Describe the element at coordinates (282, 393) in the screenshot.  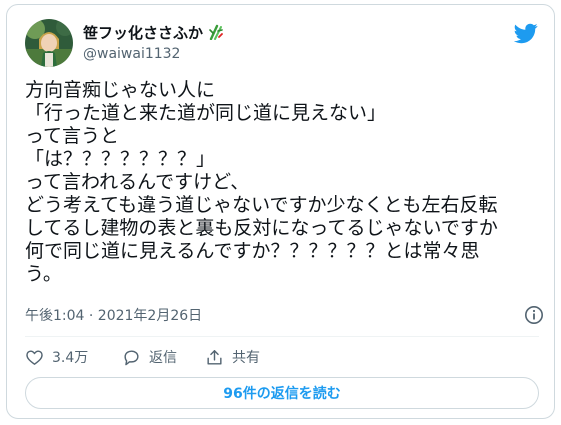
I see `read-replies-button: 96件の返信を読む` at that location.